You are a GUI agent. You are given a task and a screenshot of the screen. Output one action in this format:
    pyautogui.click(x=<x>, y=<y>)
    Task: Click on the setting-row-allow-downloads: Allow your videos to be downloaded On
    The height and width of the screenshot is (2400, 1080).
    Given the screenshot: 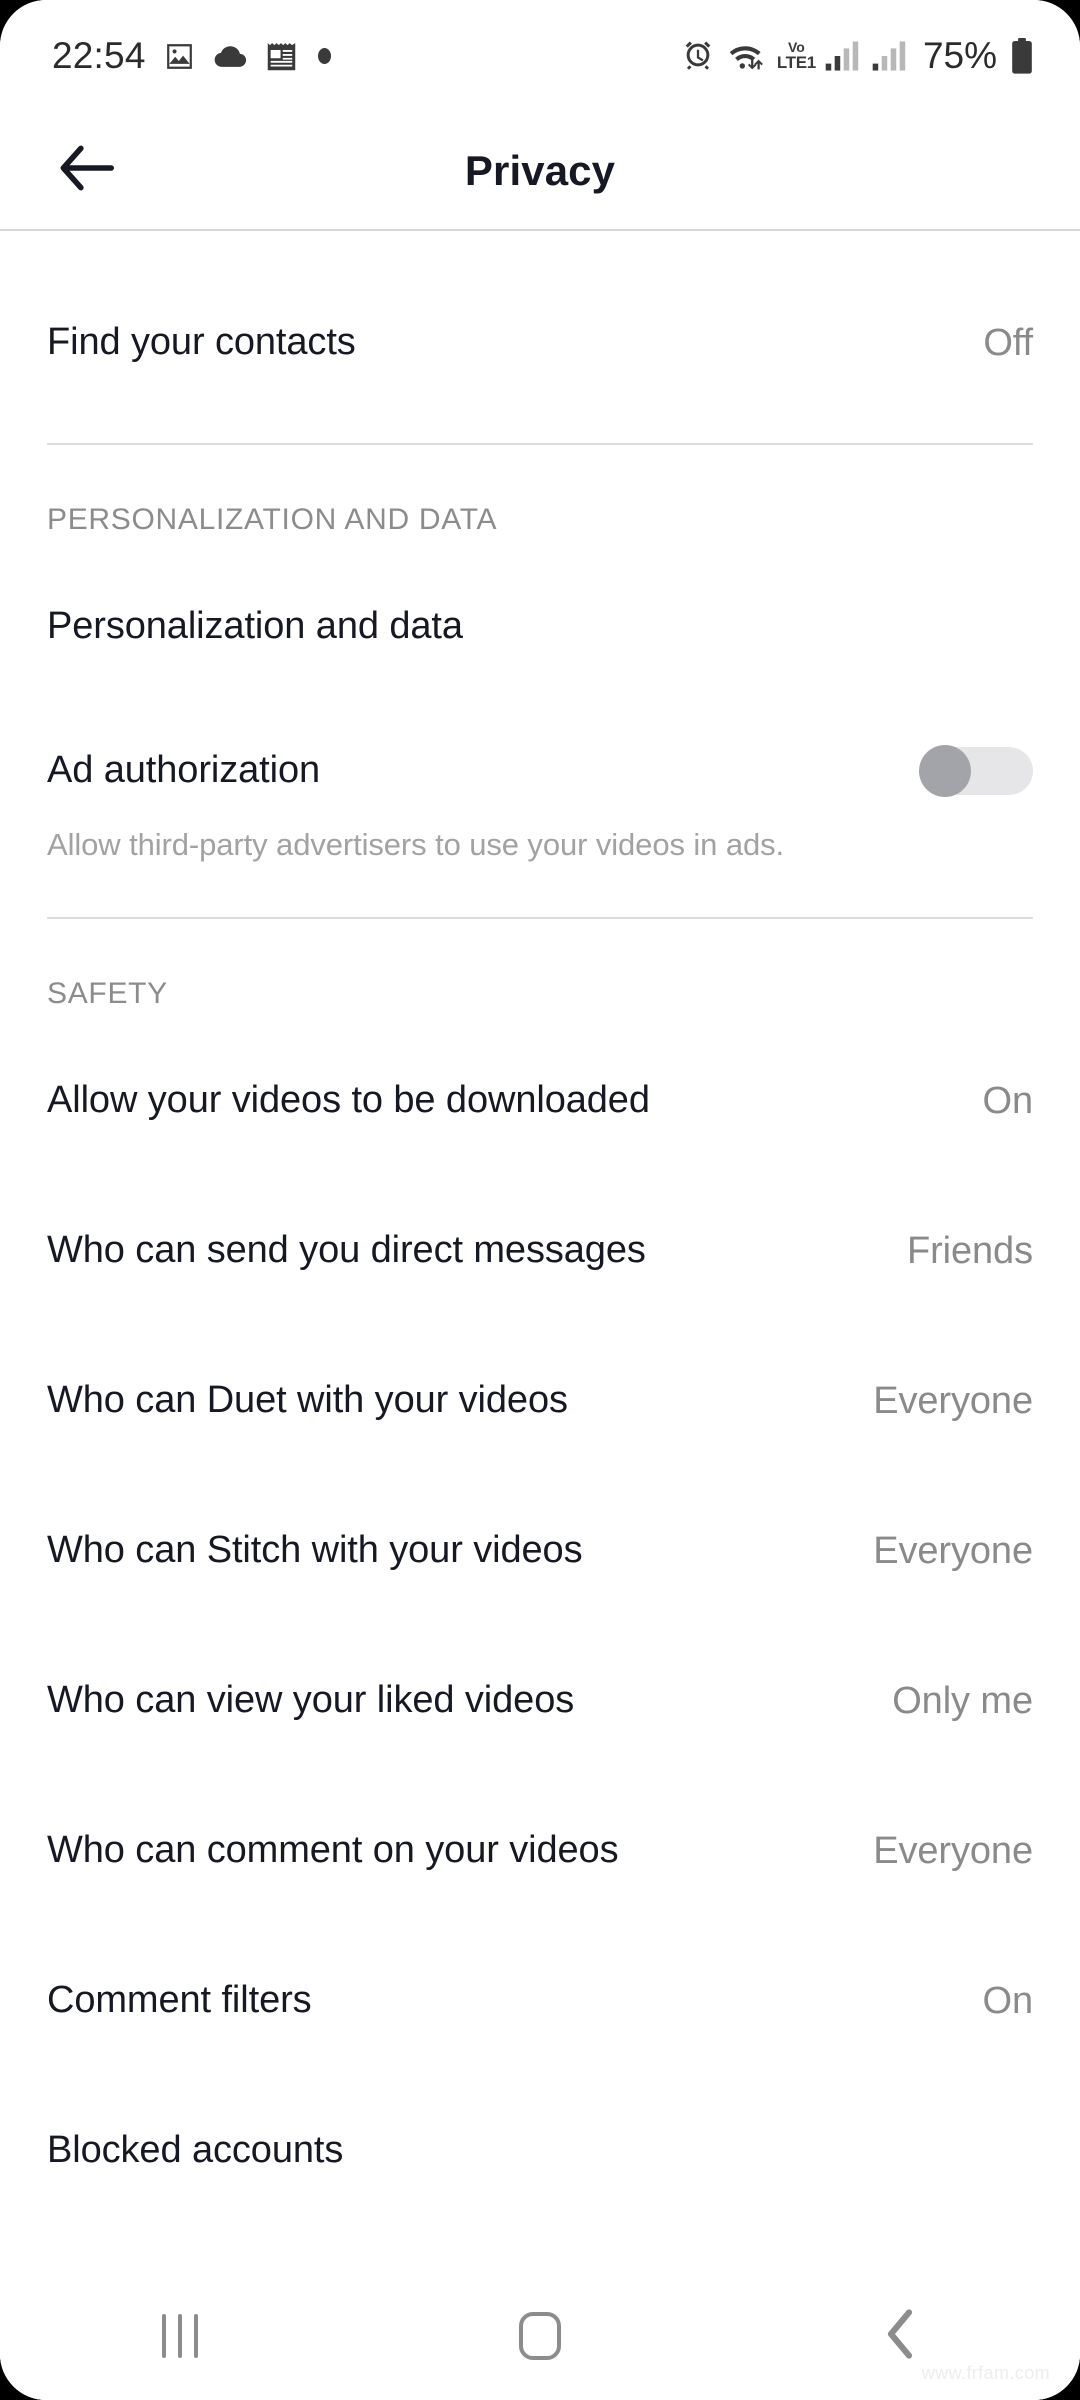 What is the action you would take?
    pyautogui.click(x=540, y=1101)
    